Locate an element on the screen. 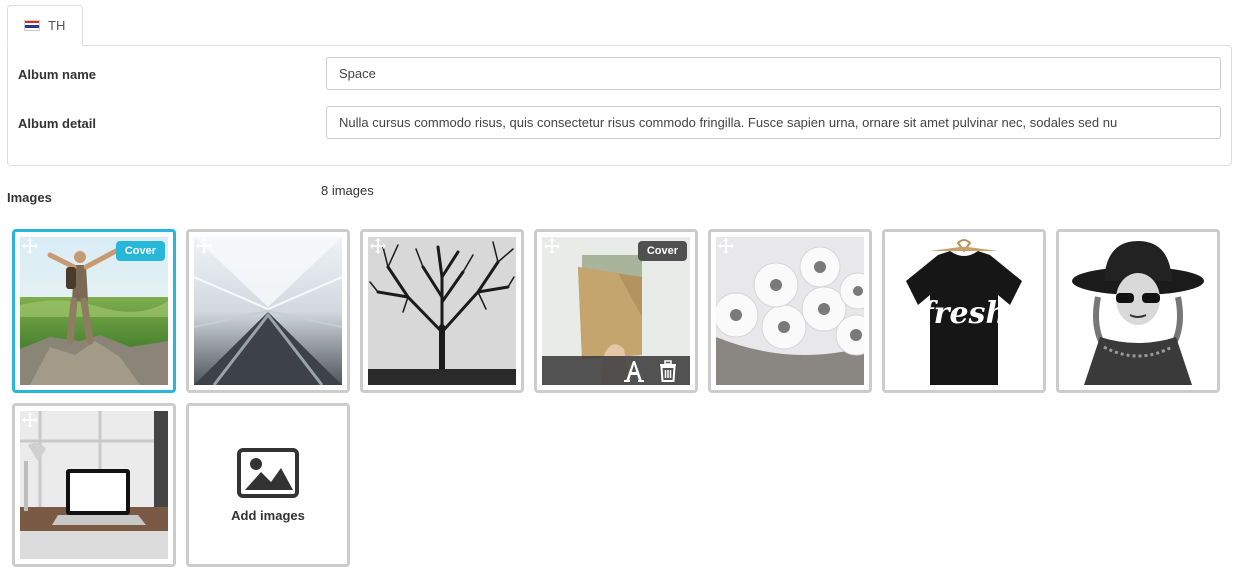 The image size is (1243, 584). corridor-photo is located at coordinates (268, 311).